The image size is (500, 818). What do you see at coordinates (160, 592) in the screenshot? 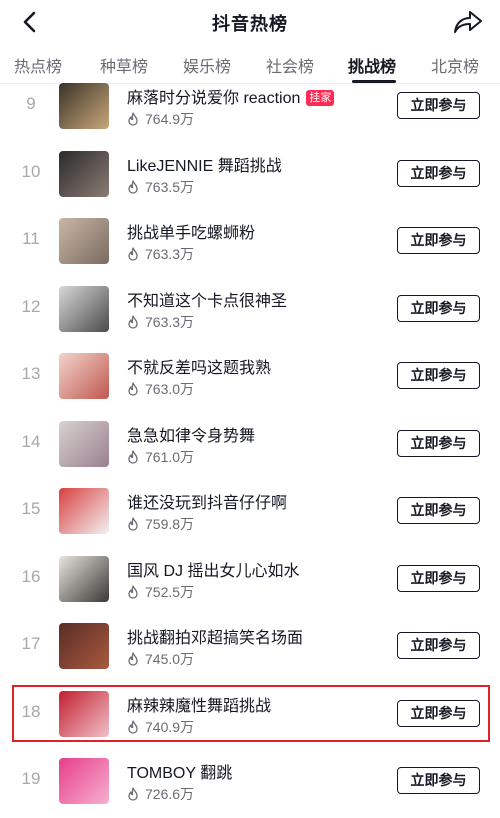
I see `heat-value: 752.5万` at bounding box center [160, 592].